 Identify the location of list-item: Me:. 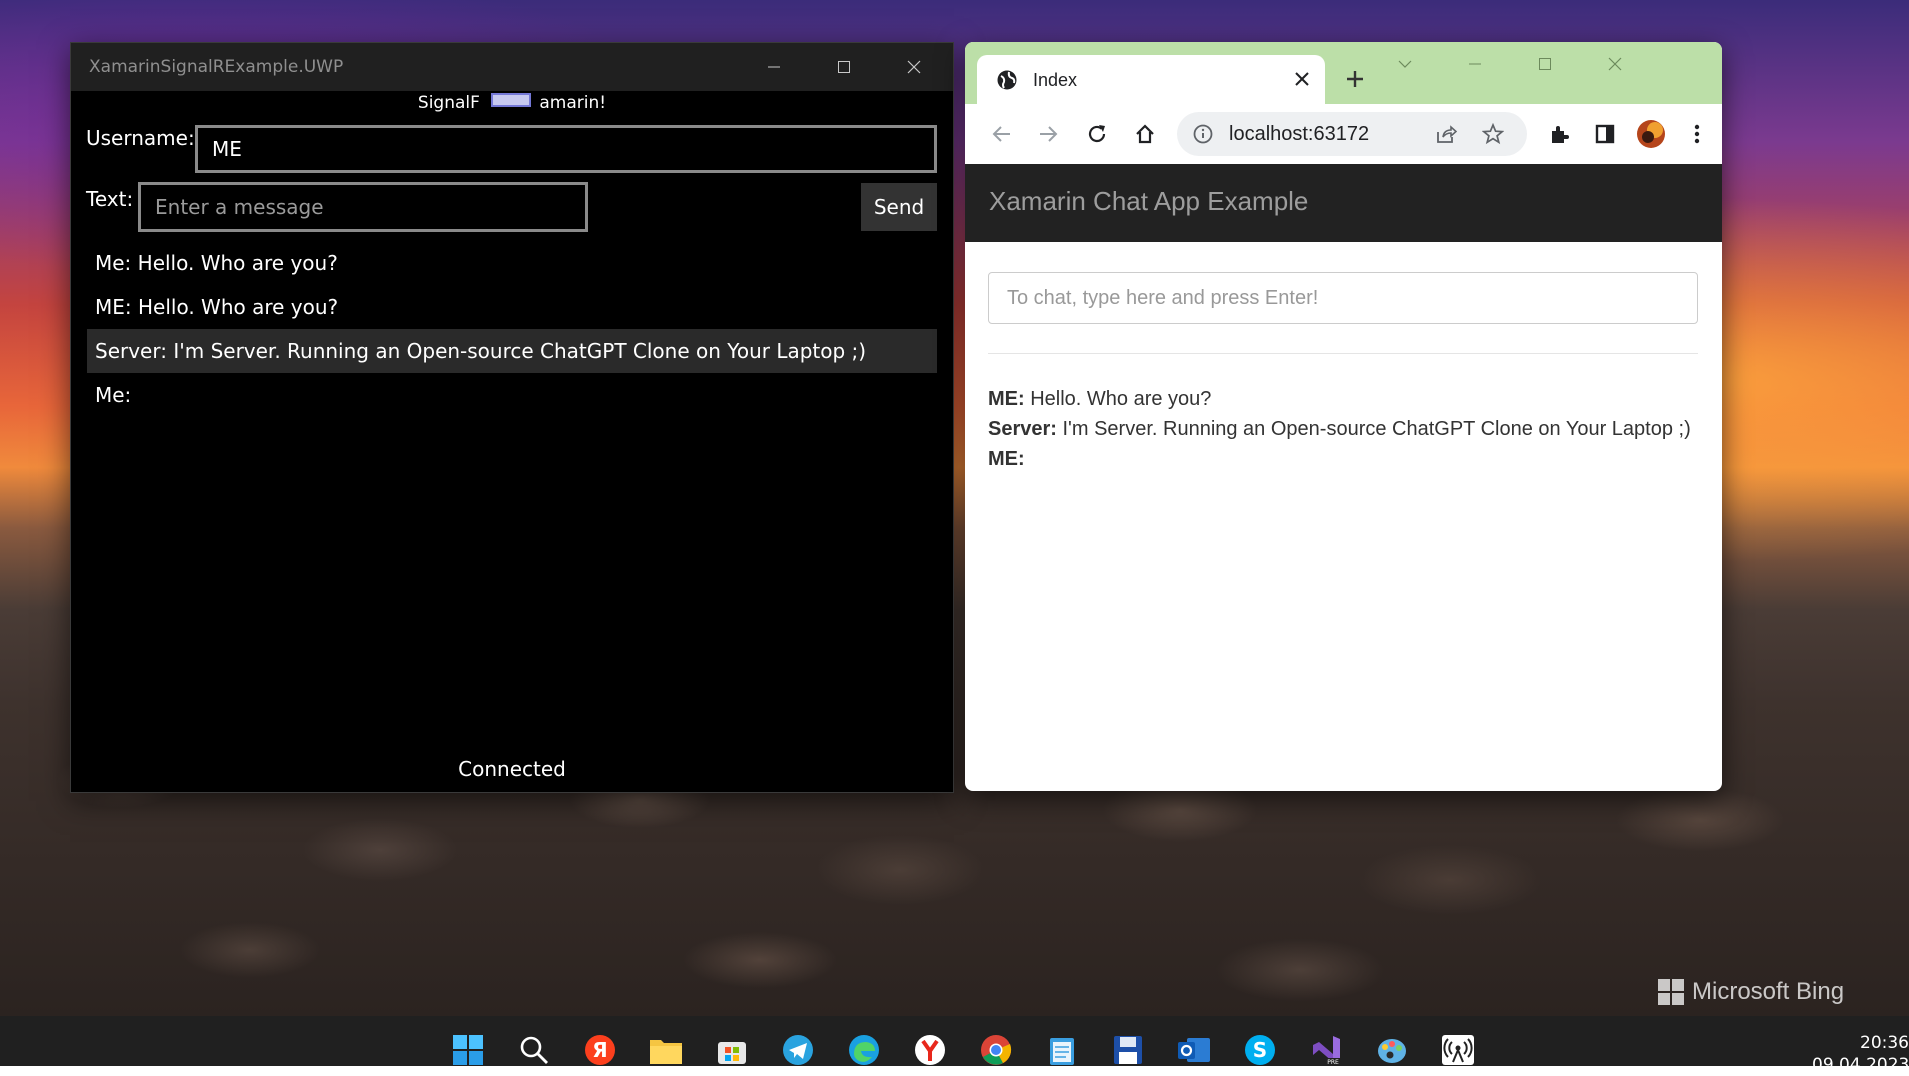
(512, 395).